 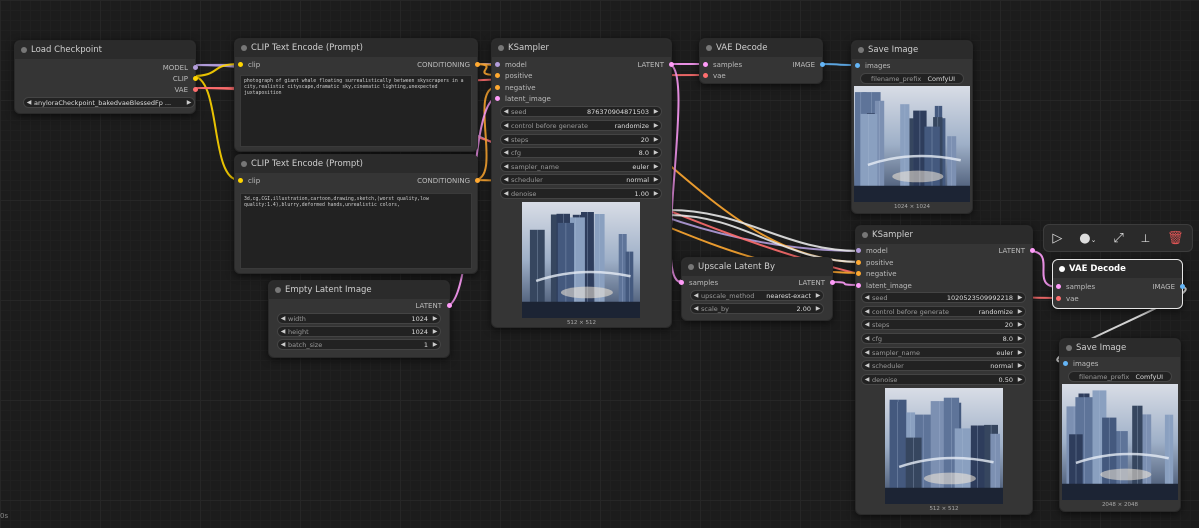 I want to click on input-samples: samples, so click(x=1075, y=287).